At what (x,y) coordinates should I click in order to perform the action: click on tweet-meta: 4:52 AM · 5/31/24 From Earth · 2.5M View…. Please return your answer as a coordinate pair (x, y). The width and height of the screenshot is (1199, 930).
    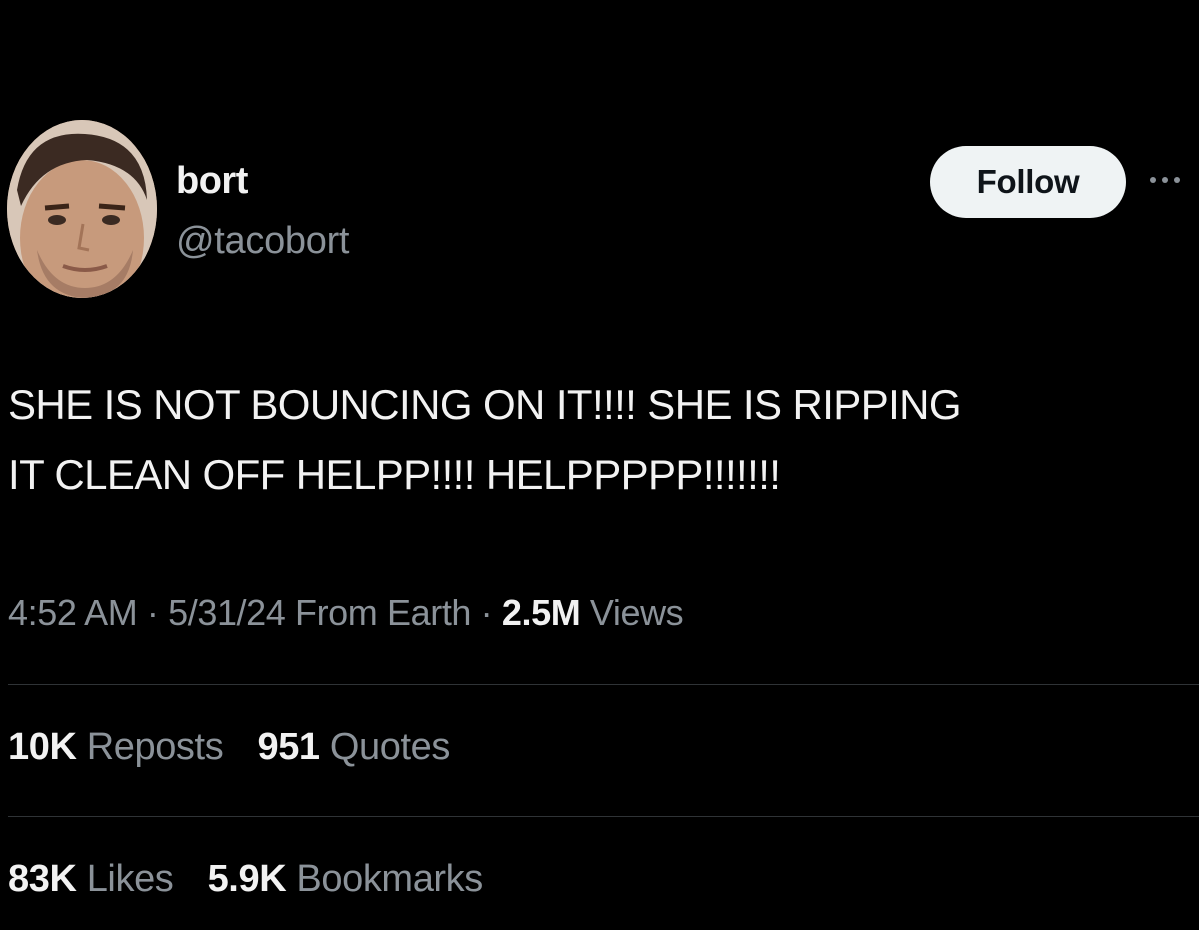
    Looking at the image, I should click on (346, 613).